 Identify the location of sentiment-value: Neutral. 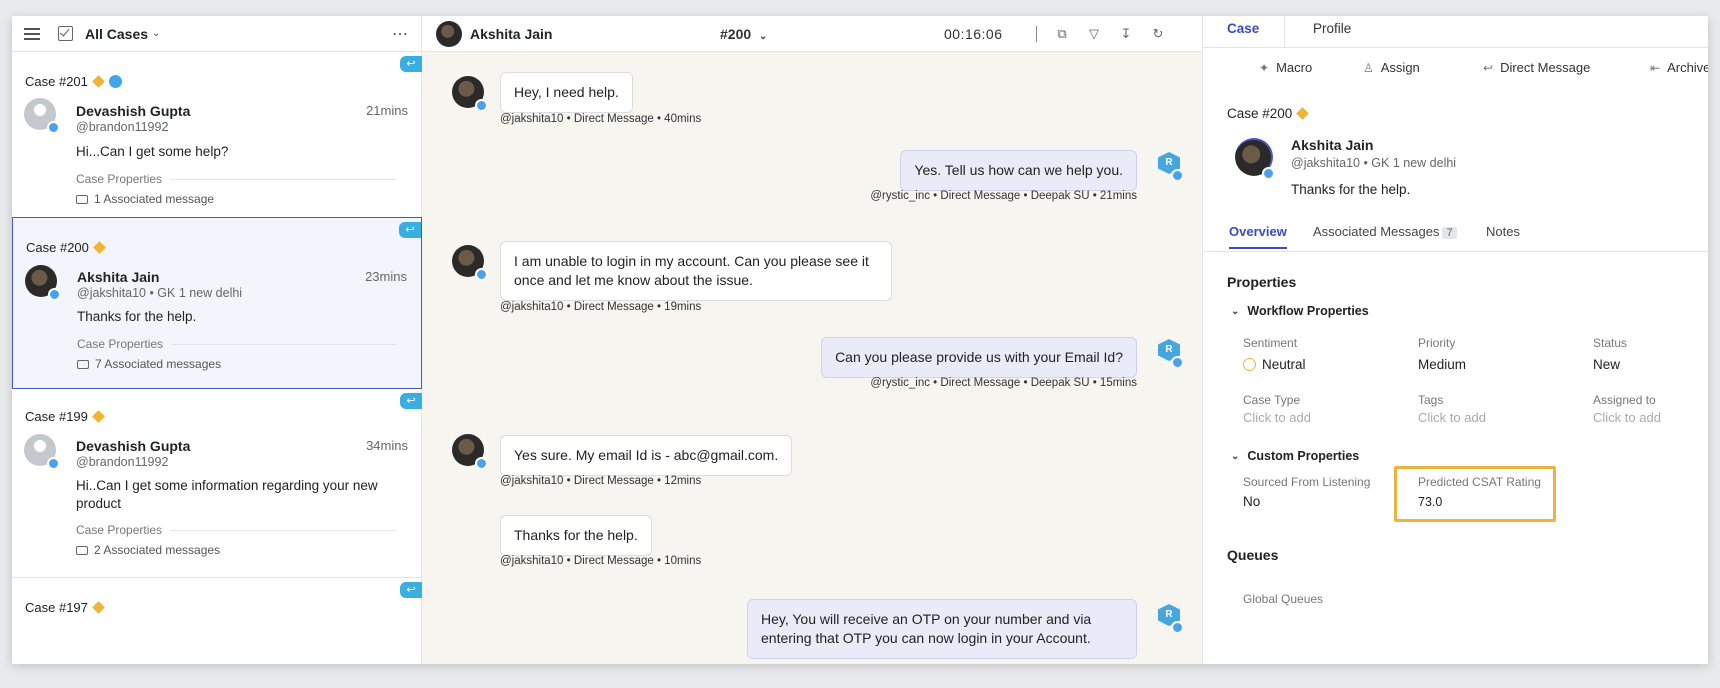
(1274, 364).